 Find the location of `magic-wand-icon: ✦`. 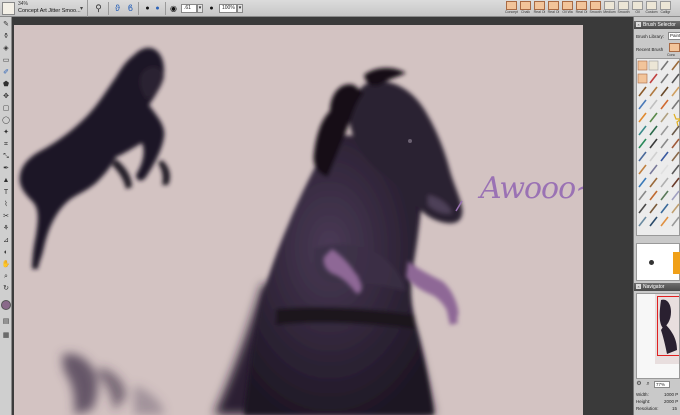

magic-wand-icon: ✦ is located at coordinates (6, 133).